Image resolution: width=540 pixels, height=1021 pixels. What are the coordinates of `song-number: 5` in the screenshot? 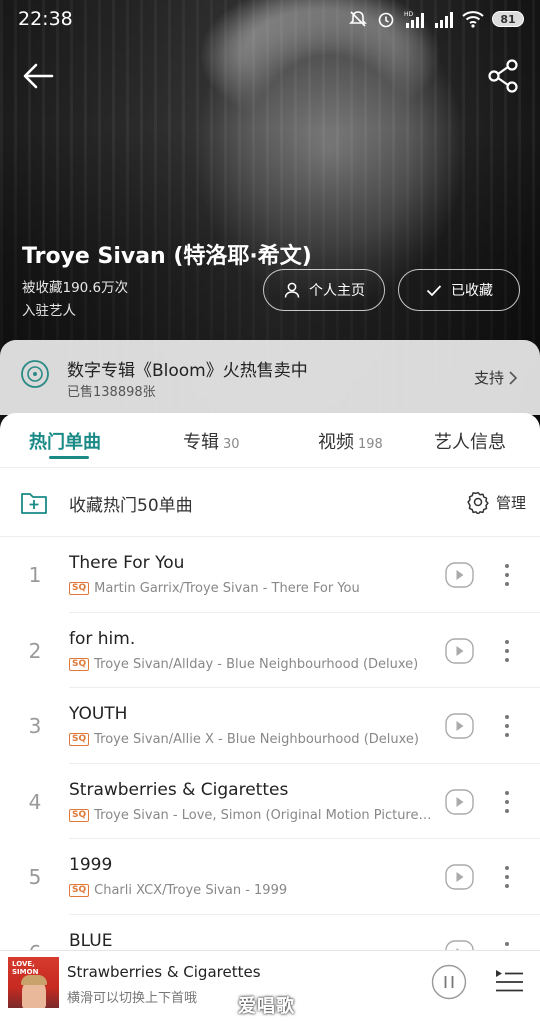 It's located at (35, 877).